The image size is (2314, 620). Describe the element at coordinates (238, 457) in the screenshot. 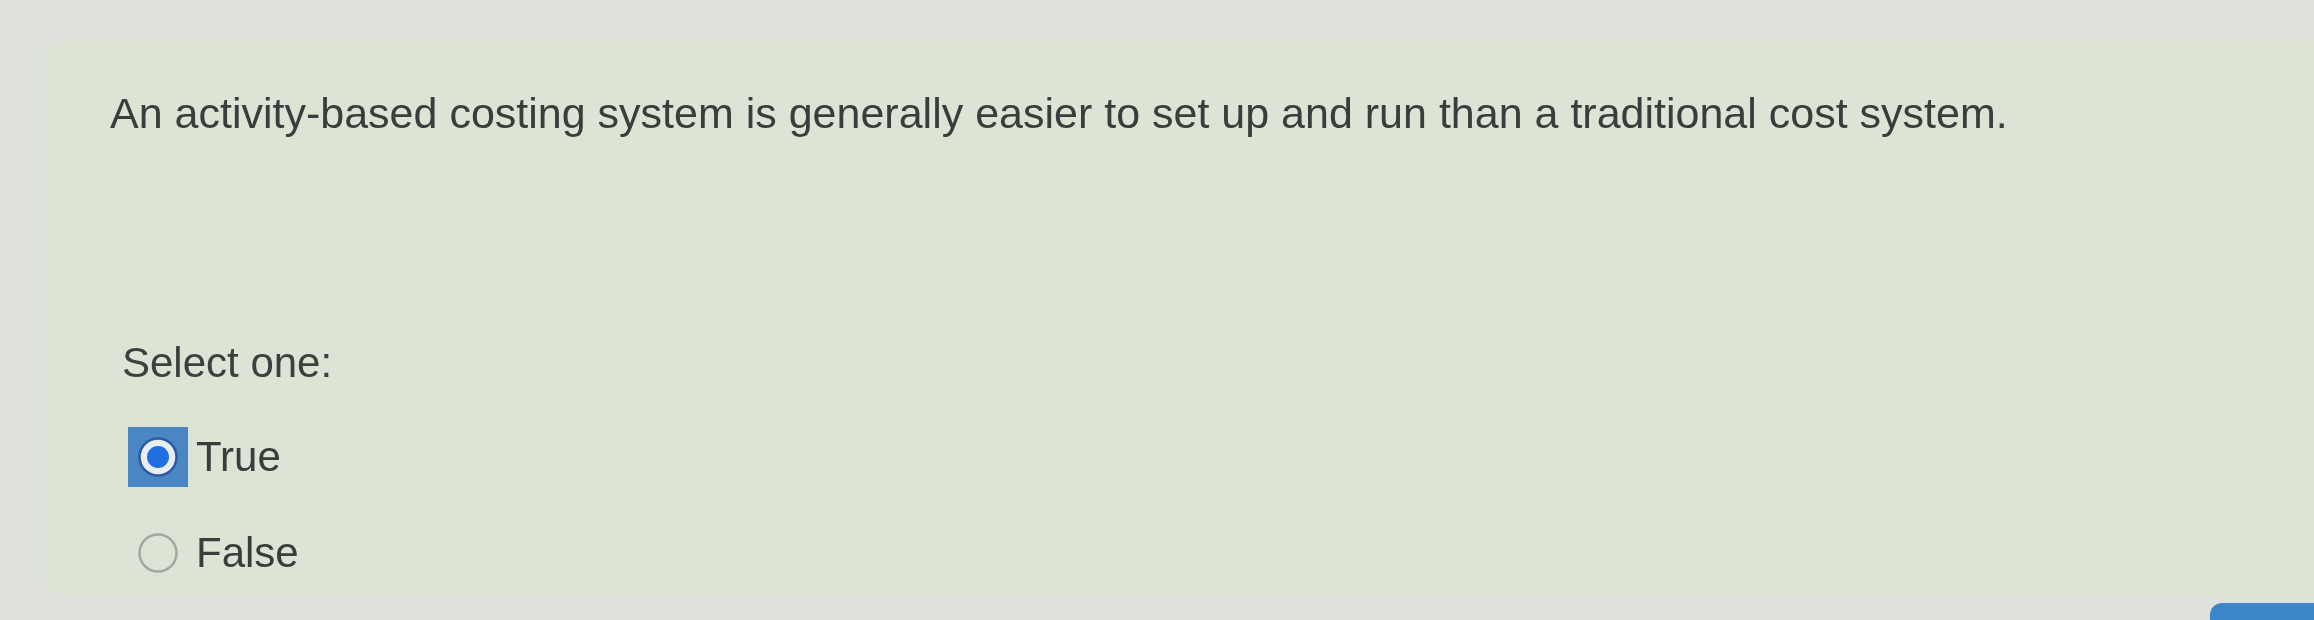

I see `option-label: True` at that location.